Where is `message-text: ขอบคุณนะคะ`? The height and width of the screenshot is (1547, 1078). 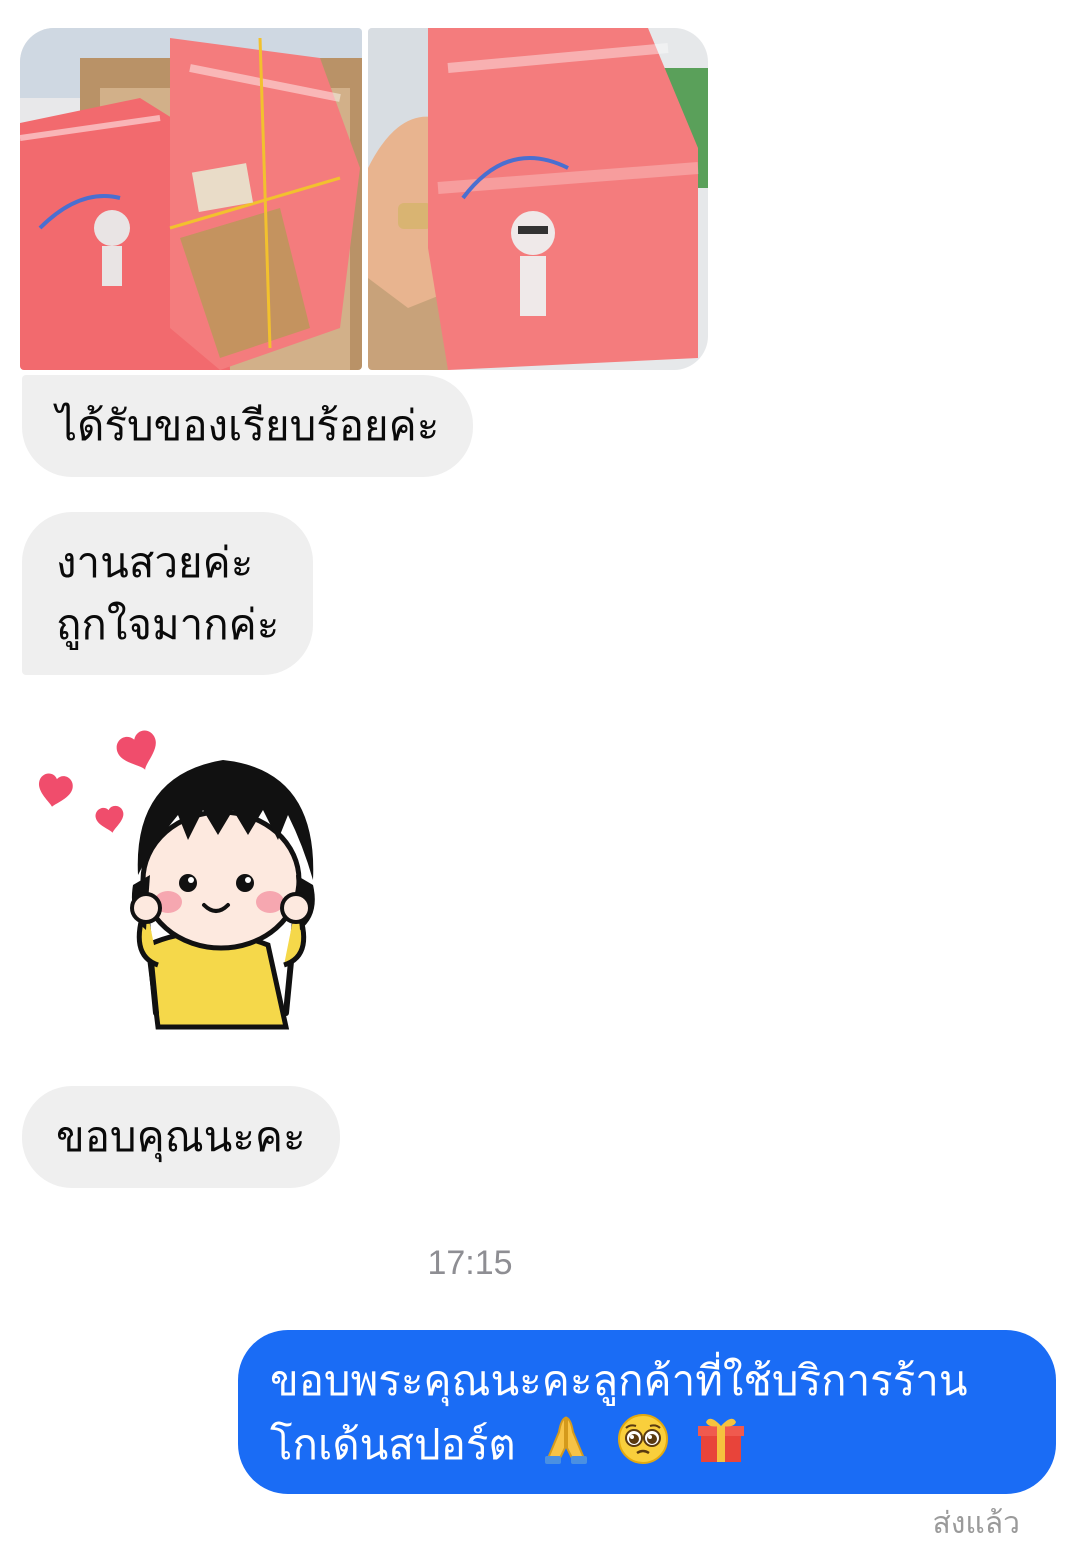 message-text: ขอบคุณนะคะ is located at coordinates (181, 1136).